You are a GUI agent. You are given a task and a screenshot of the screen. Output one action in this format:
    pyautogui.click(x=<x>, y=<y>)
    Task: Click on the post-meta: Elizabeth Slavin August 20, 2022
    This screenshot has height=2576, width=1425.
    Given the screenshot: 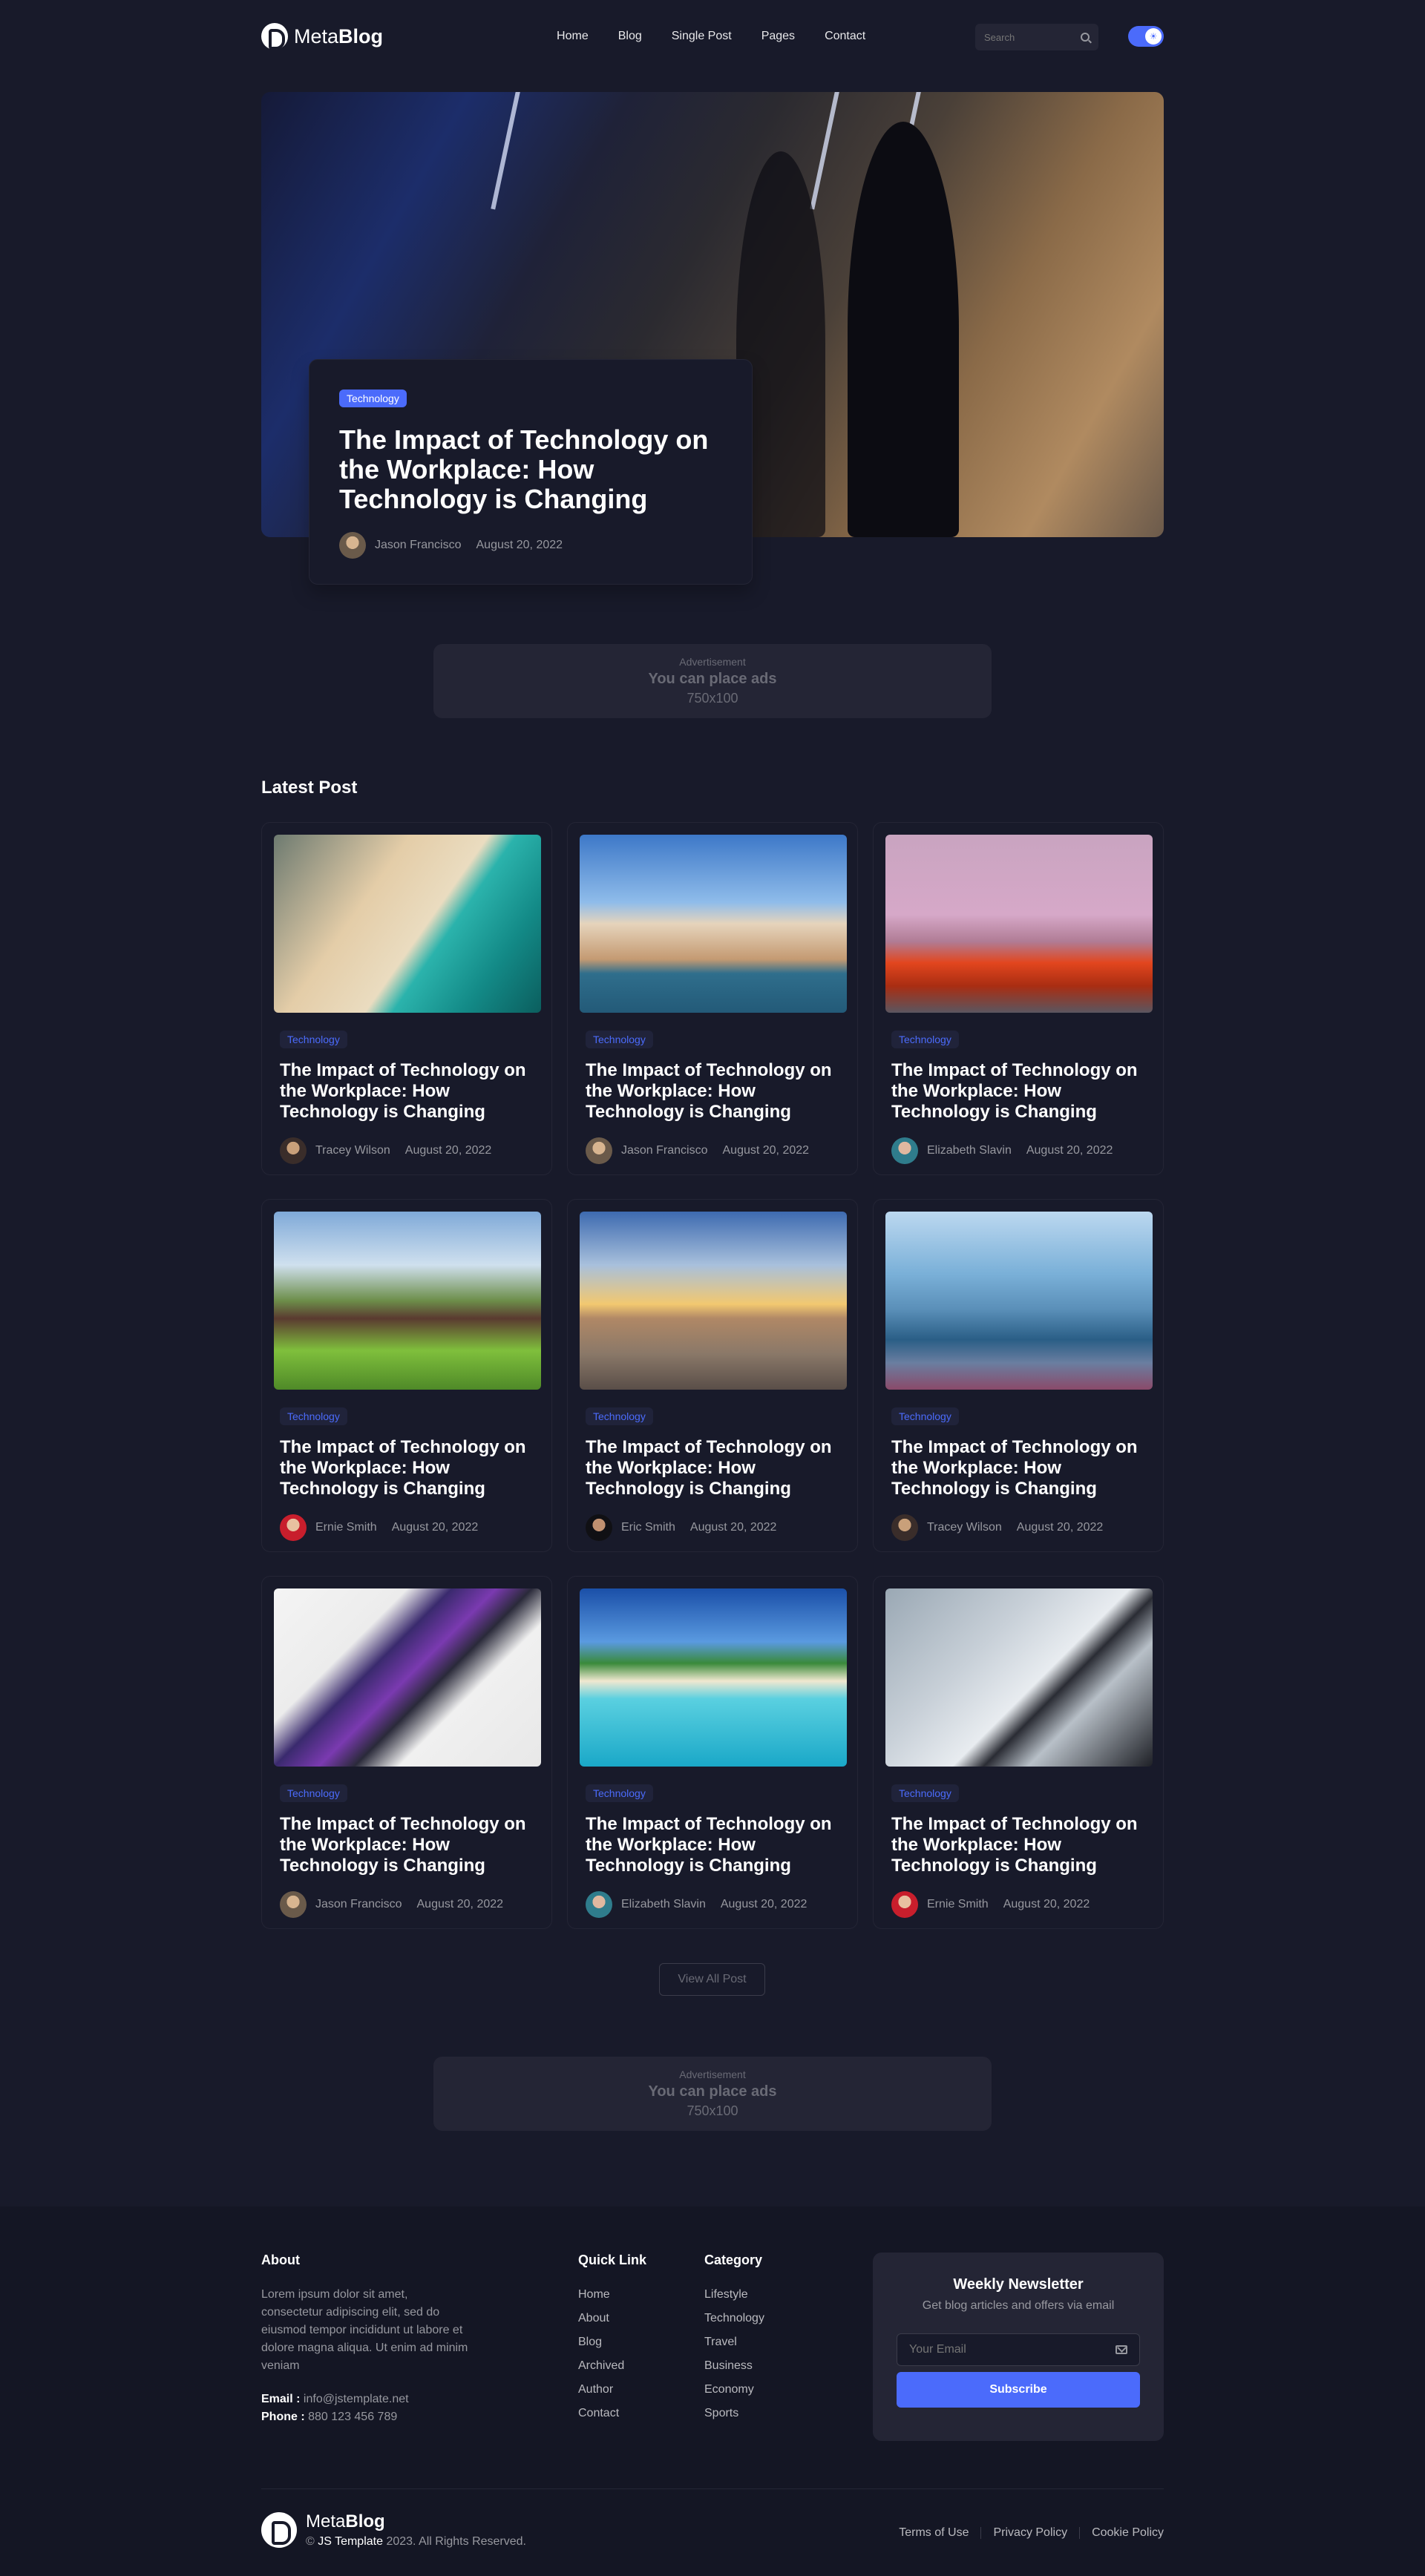 What is the action you would take?
    pyautogui.click(x=1018, y=1150)
    